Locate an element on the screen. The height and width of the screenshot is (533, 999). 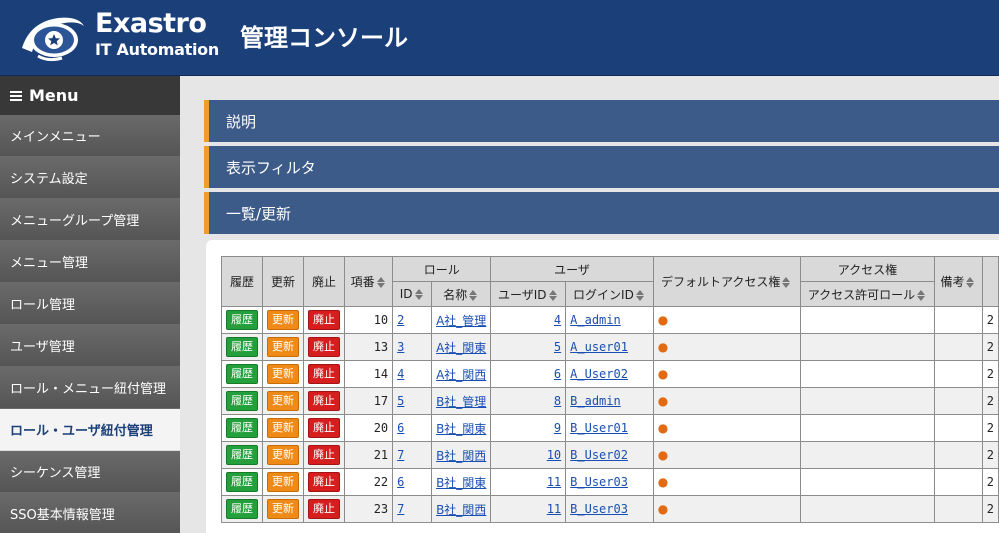
menu-header: Menu is located at coordinates (90, 95).